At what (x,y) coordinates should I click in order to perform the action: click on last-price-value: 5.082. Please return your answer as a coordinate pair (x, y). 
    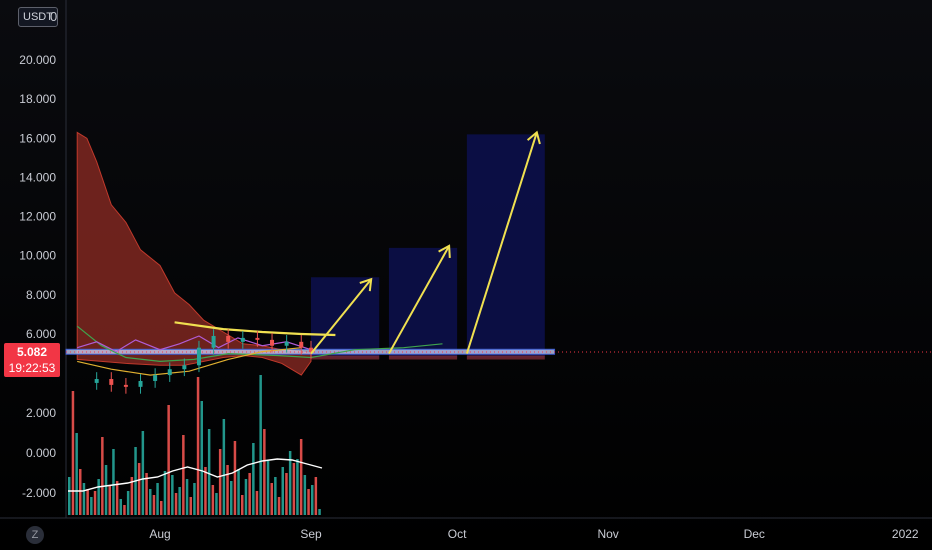
    Looking at the image, I should click on (32, 352).